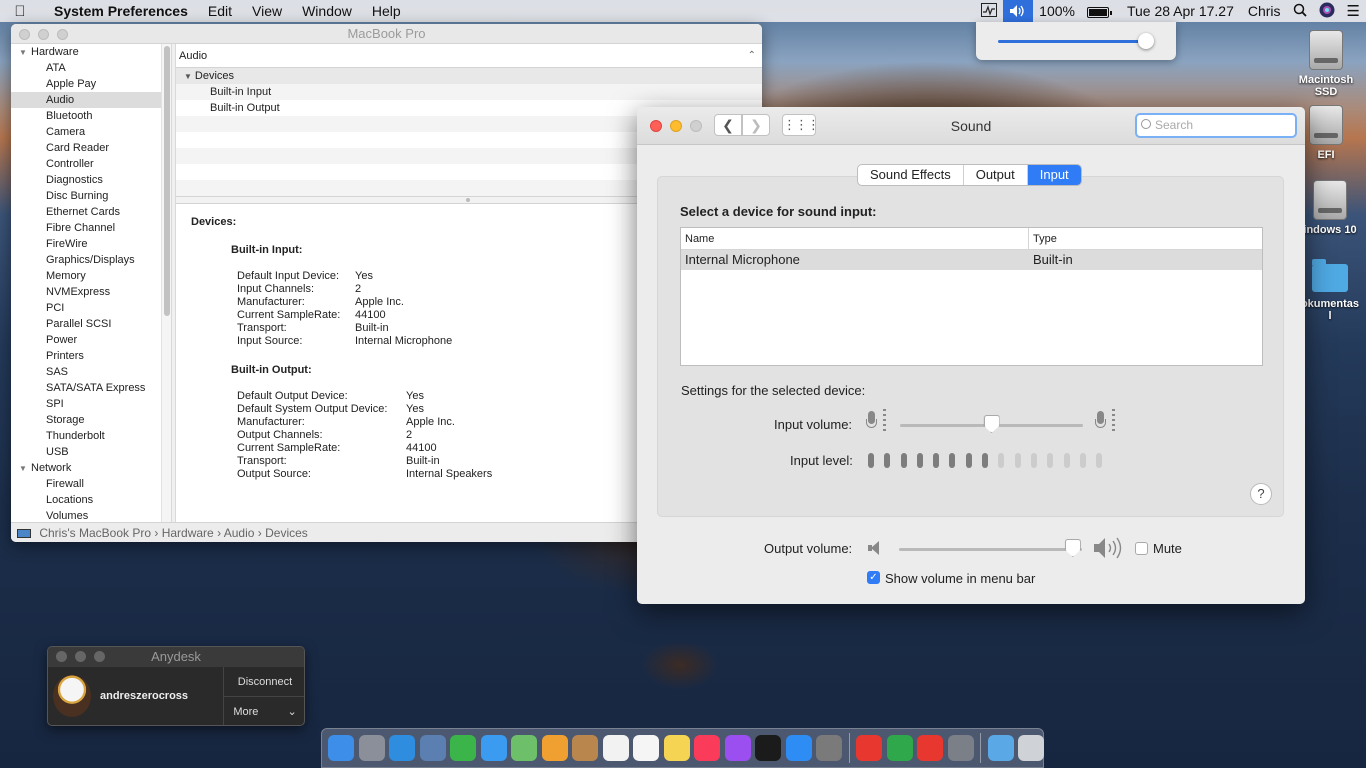 This screenshot has width=1366, height=768. What do you see at coordinates (91, 180) in the screenshot?
I see `sidebar-item-diagnostics: Diagnostics` at bounding box center [91, 180].